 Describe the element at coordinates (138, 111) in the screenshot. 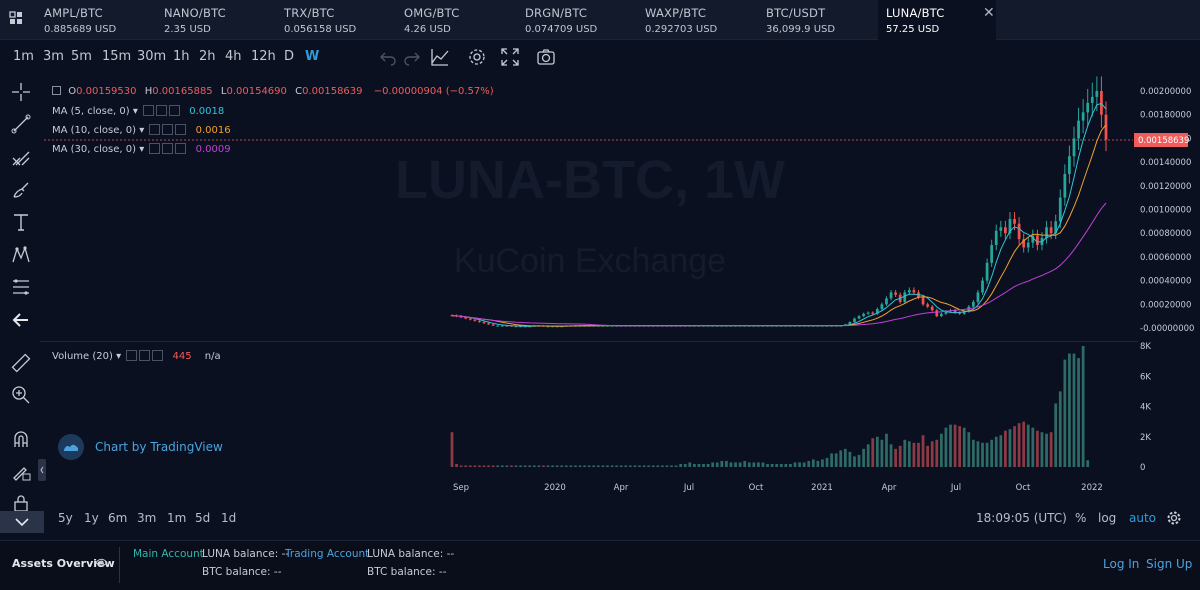

I see `ma5-legend: MA (5, close, 0) ▾ 0.0018` at that location.